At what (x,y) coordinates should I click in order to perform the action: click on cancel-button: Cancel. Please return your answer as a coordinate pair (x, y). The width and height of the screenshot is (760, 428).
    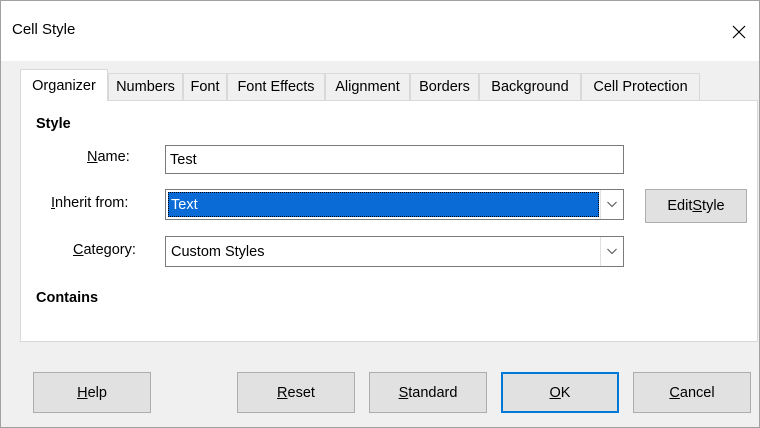
    Looking at the image, I should click on (692, 392).